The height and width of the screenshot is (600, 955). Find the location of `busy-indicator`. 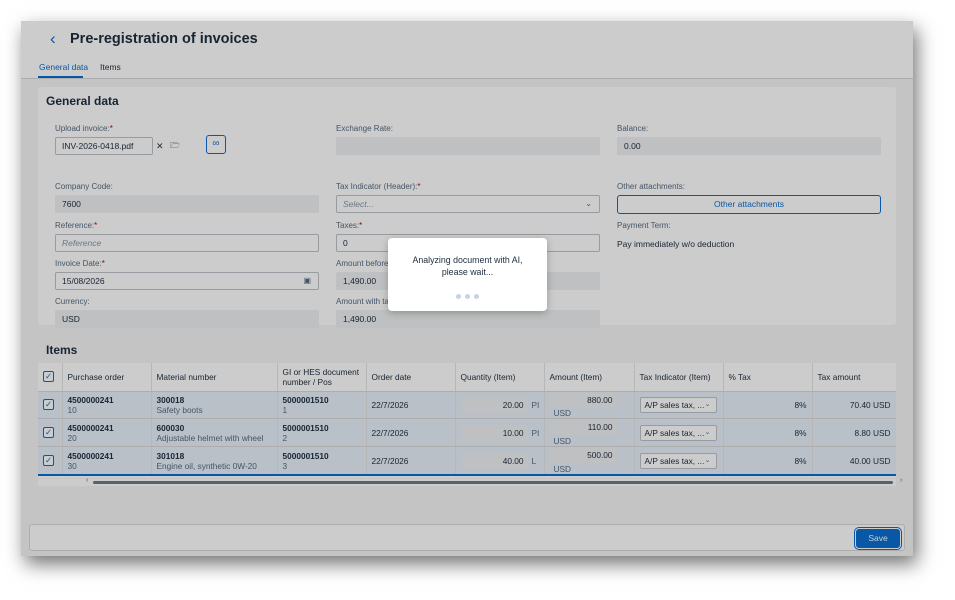

busy-indicator is located at coordinates (467, 295).